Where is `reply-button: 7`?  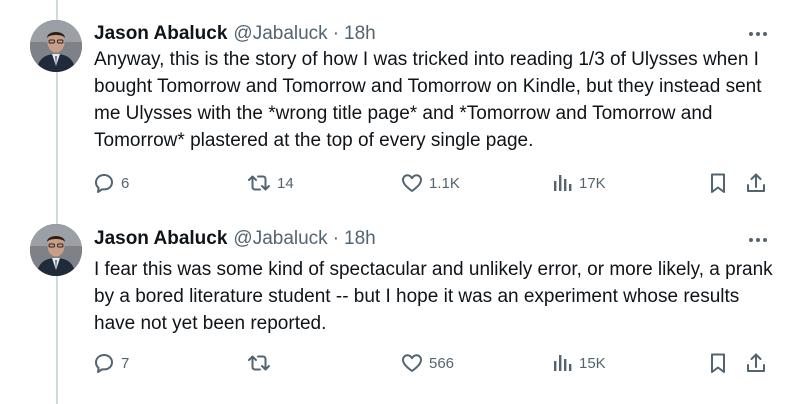
reply-button: 7 is located at coordinates (110, 363).